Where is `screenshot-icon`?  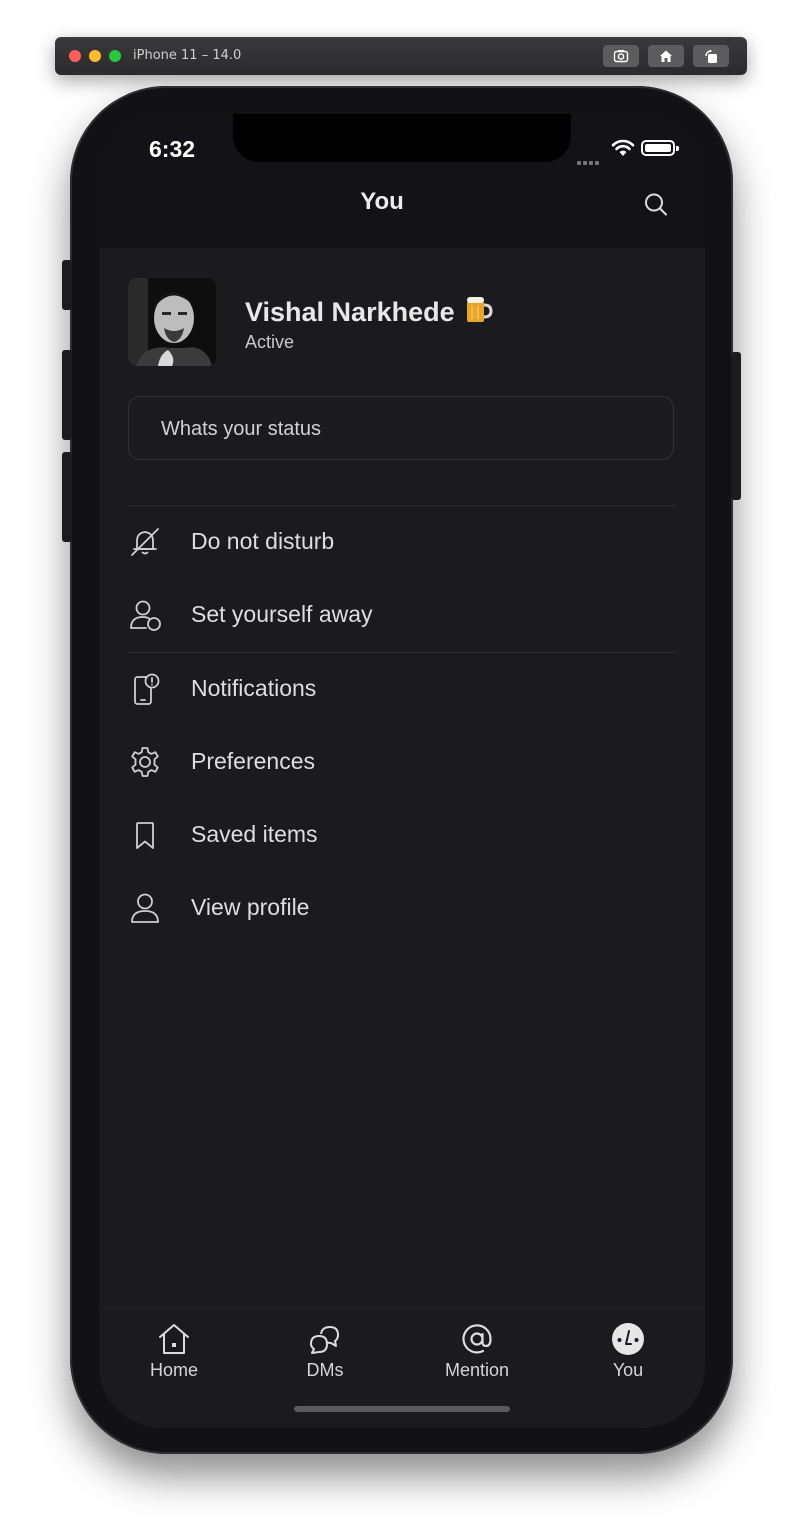 screenshot-icon is located at coordinates (621, 56).